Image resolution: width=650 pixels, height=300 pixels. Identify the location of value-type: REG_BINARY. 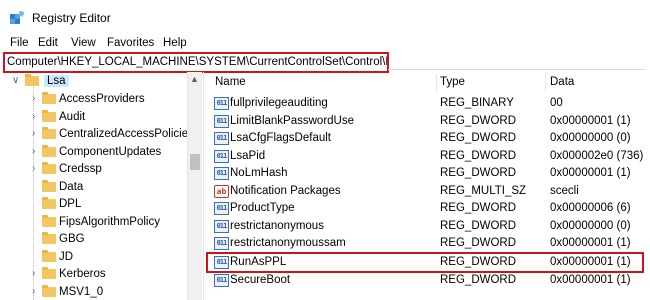
(477, 103).